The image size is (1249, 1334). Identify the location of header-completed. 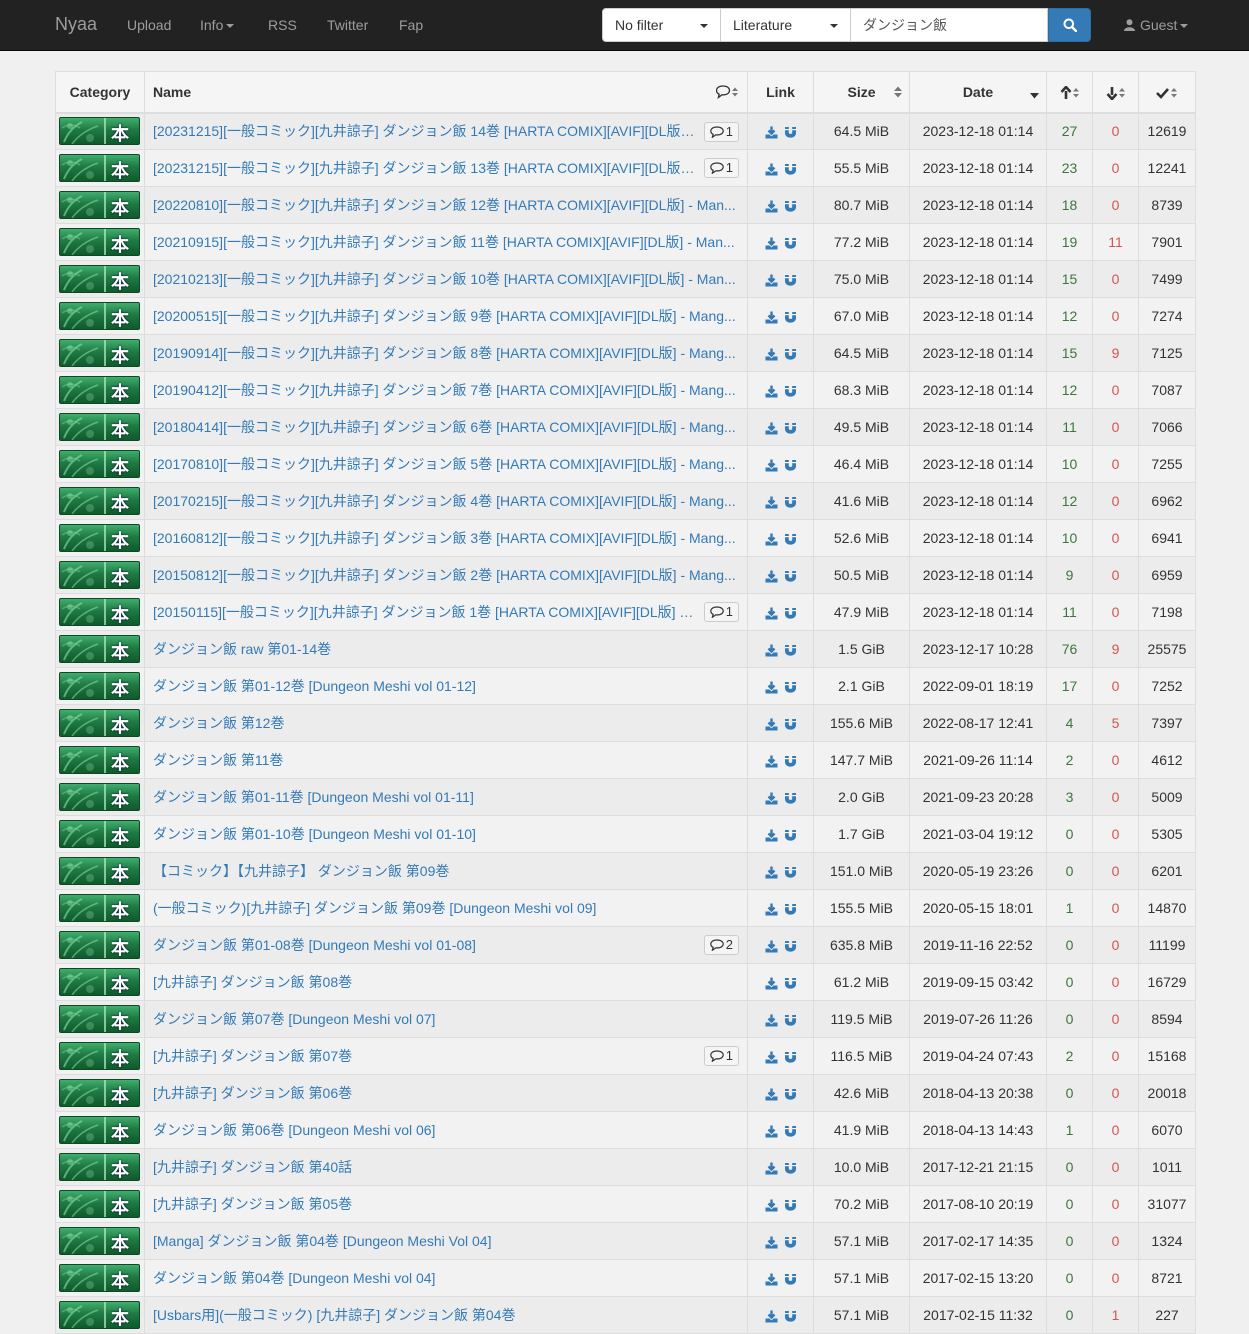
(1167, 92).